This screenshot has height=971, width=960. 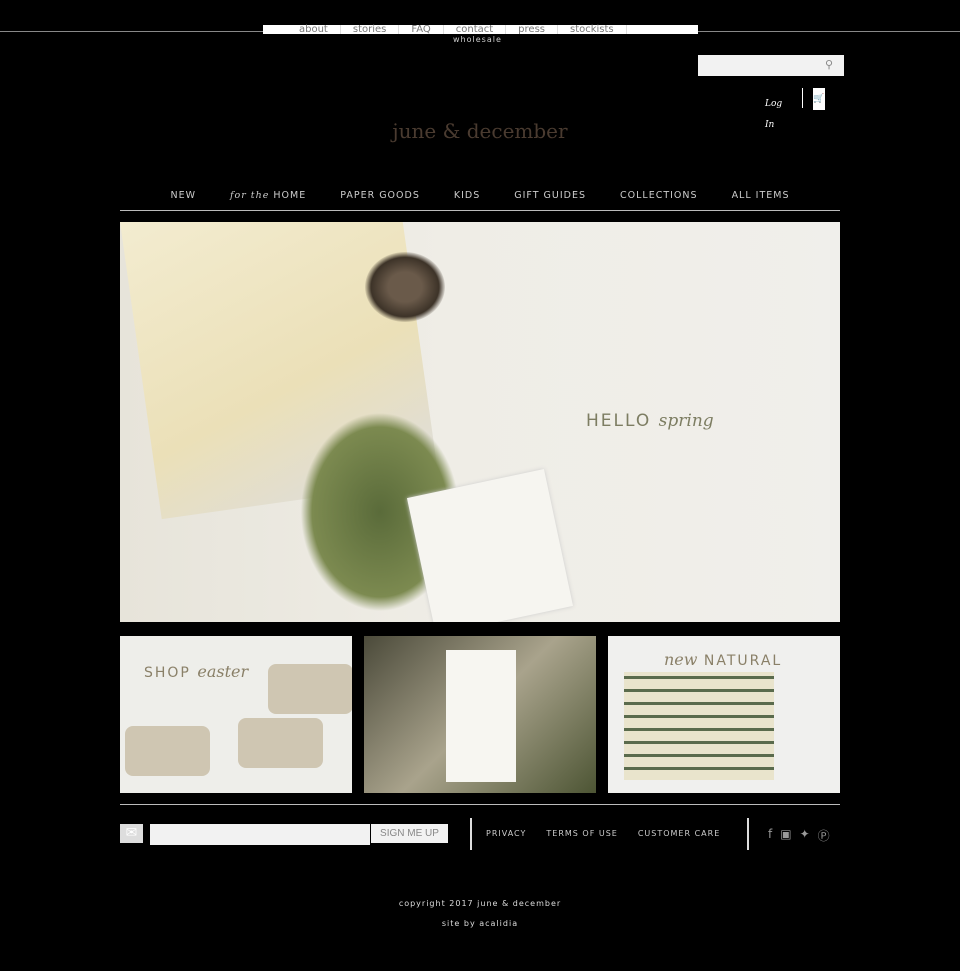 I want to click on hero-image-fern-card, so click(x=490, y=545).